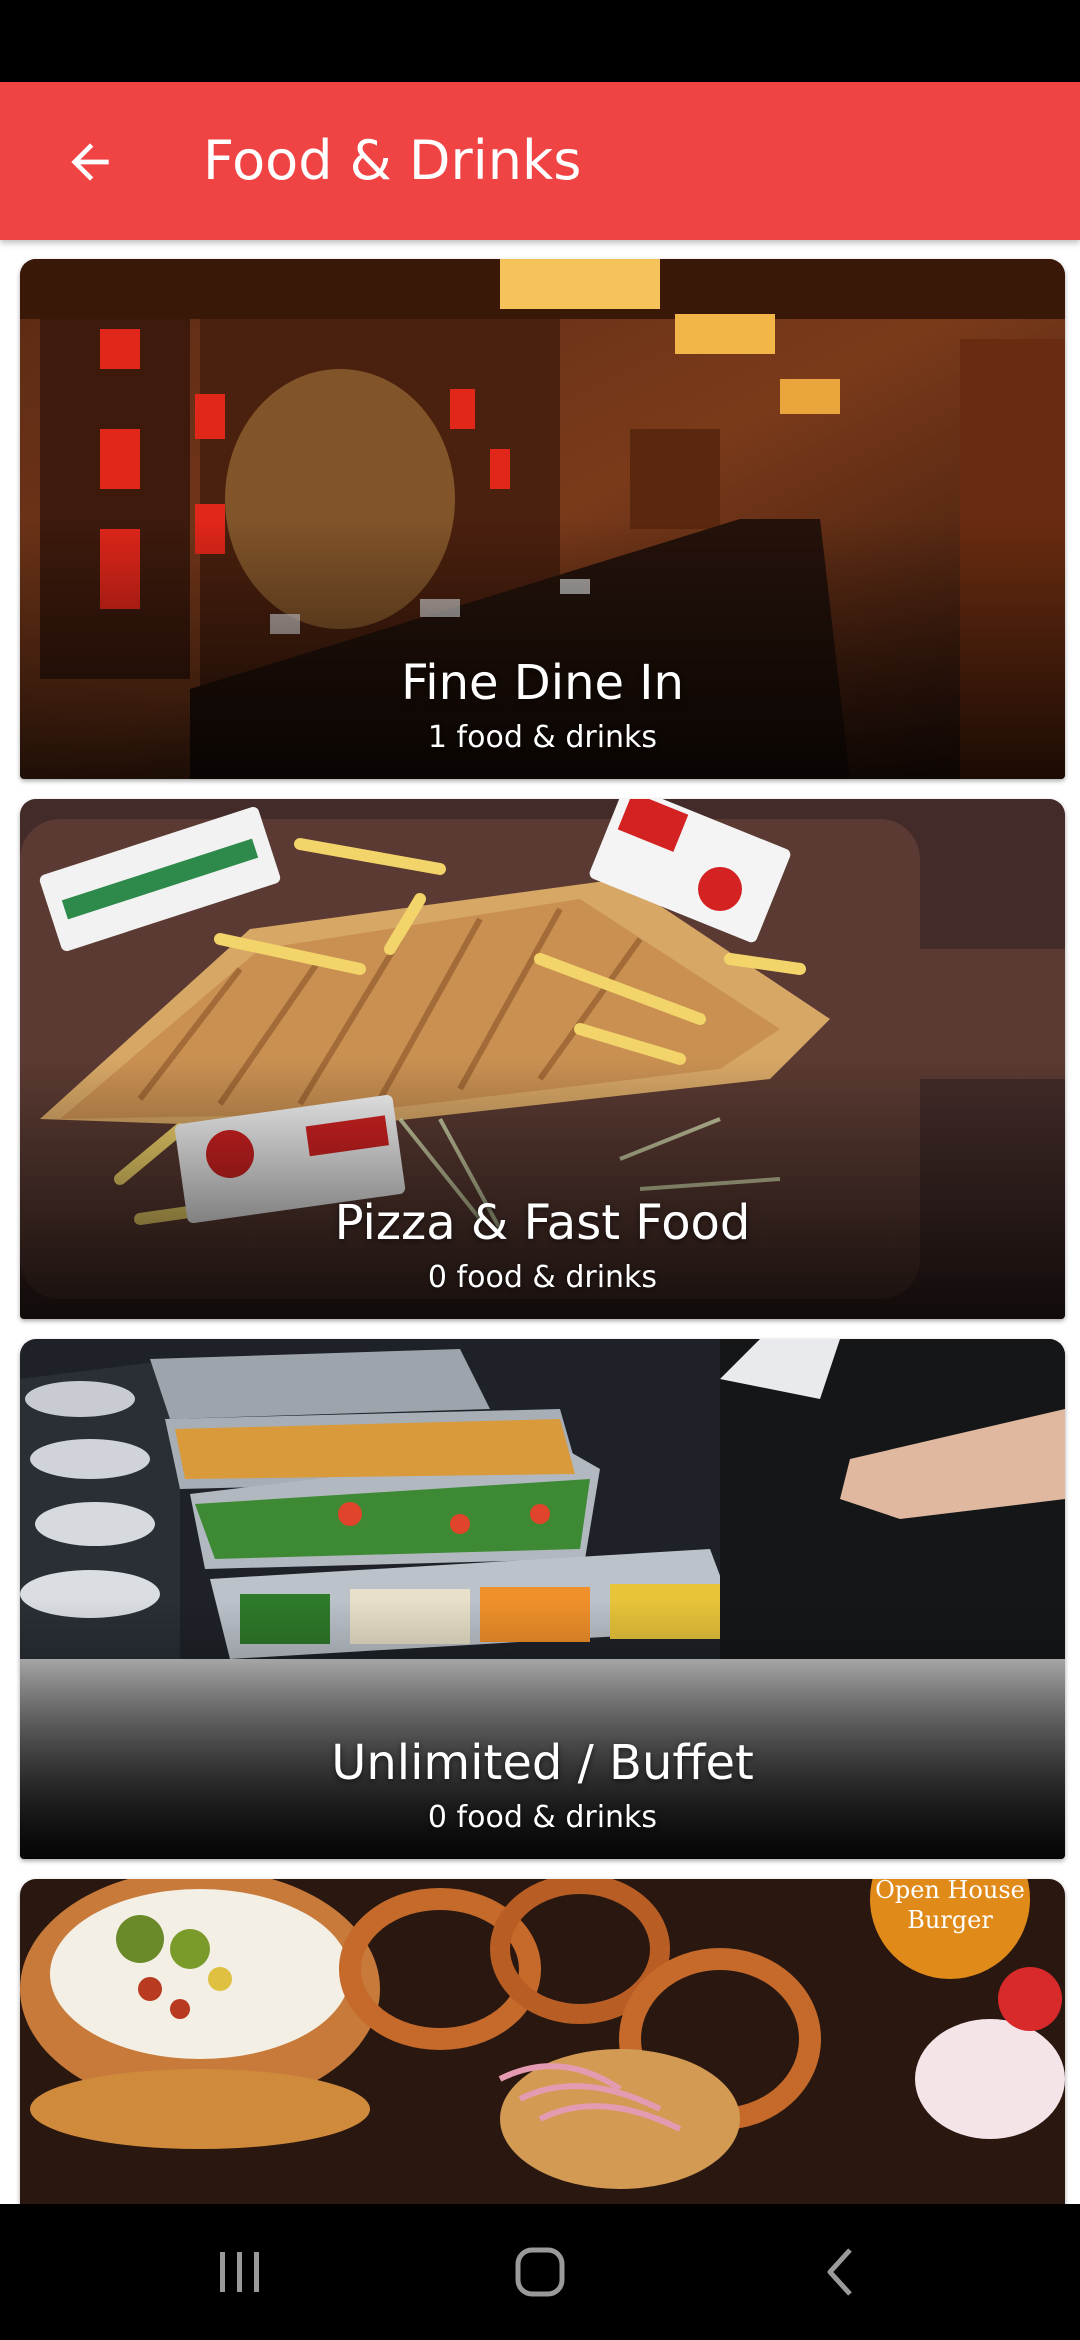  Describe the element at coordinates (542, 683) in the screenshot. I see `category-title: Fine Dine In` at that location.